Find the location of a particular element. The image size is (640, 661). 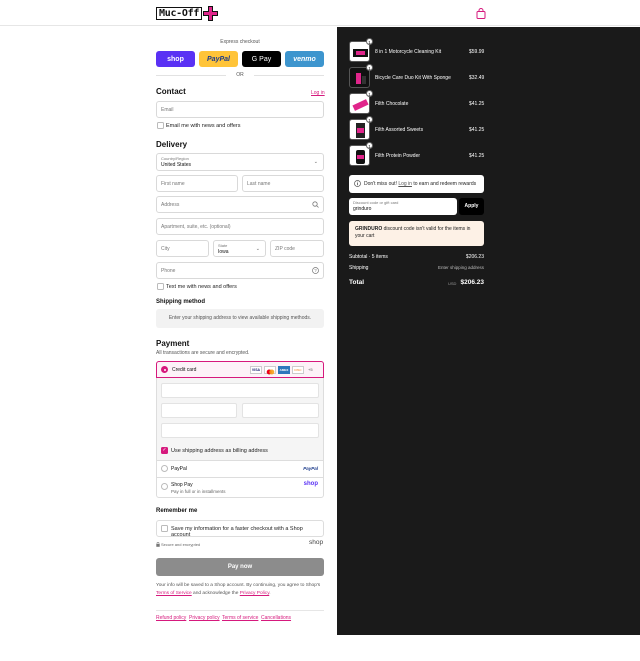

first-name-field: First name is located at coordinates (197, 183).